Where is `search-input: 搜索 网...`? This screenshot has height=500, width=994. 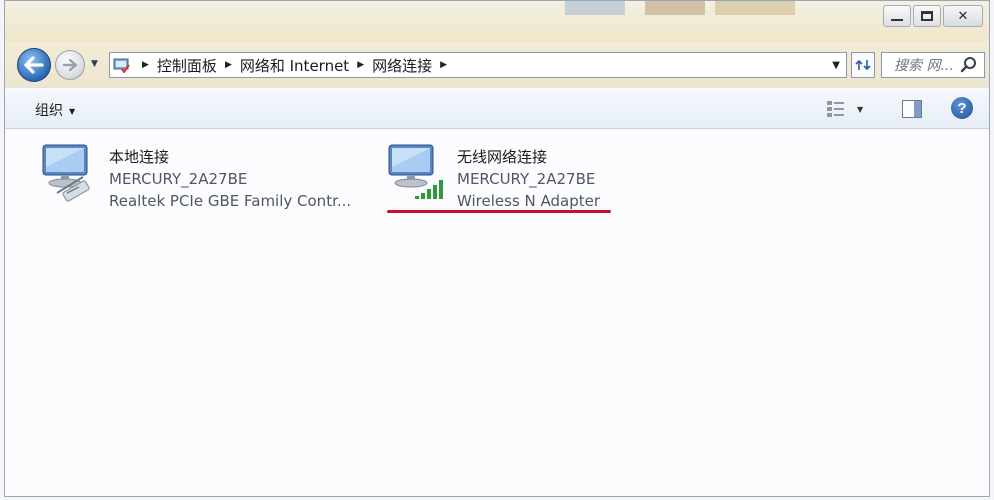
search-input: 搜索 网... is located at coordinates (933, 65).